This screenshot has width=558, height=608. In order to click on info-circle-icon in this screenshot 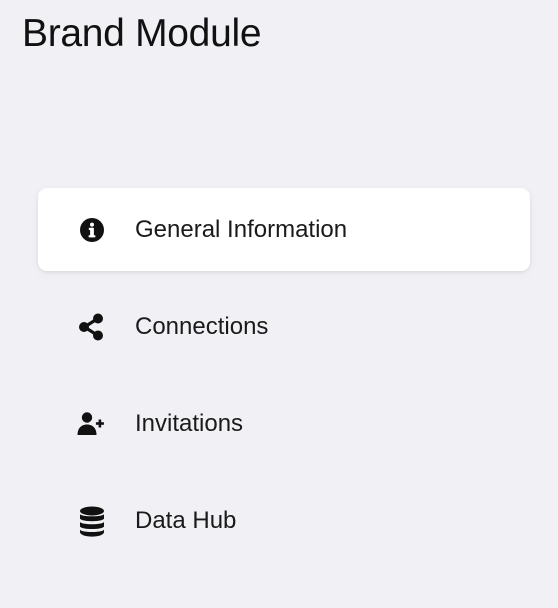, I will do `click(92, 230)`.